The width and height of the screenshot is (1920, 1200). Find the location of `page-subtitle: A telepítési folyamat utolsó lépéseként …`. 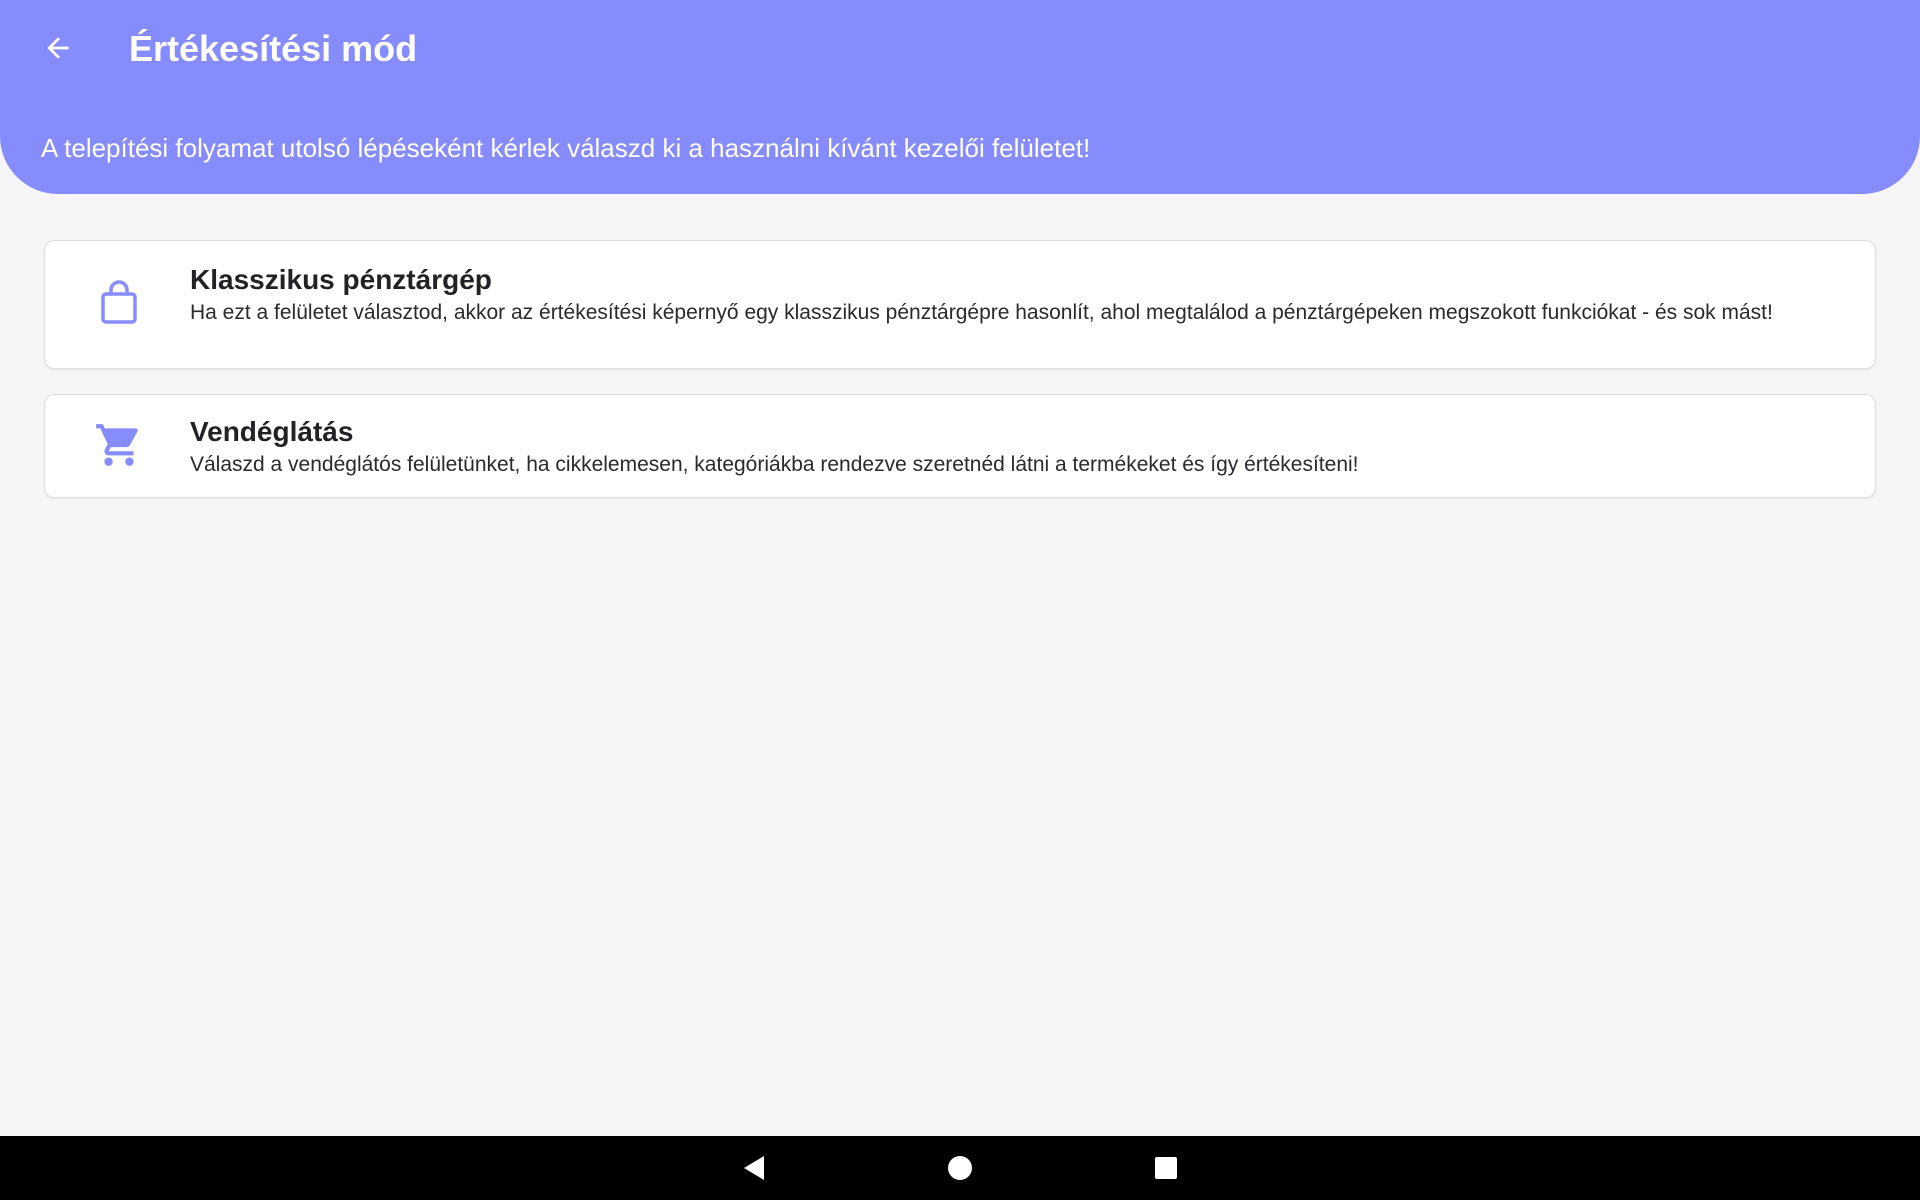

page-subtitle: A telepítési folyamat utolsó lépéseként … is located at coordinates (566, 148).